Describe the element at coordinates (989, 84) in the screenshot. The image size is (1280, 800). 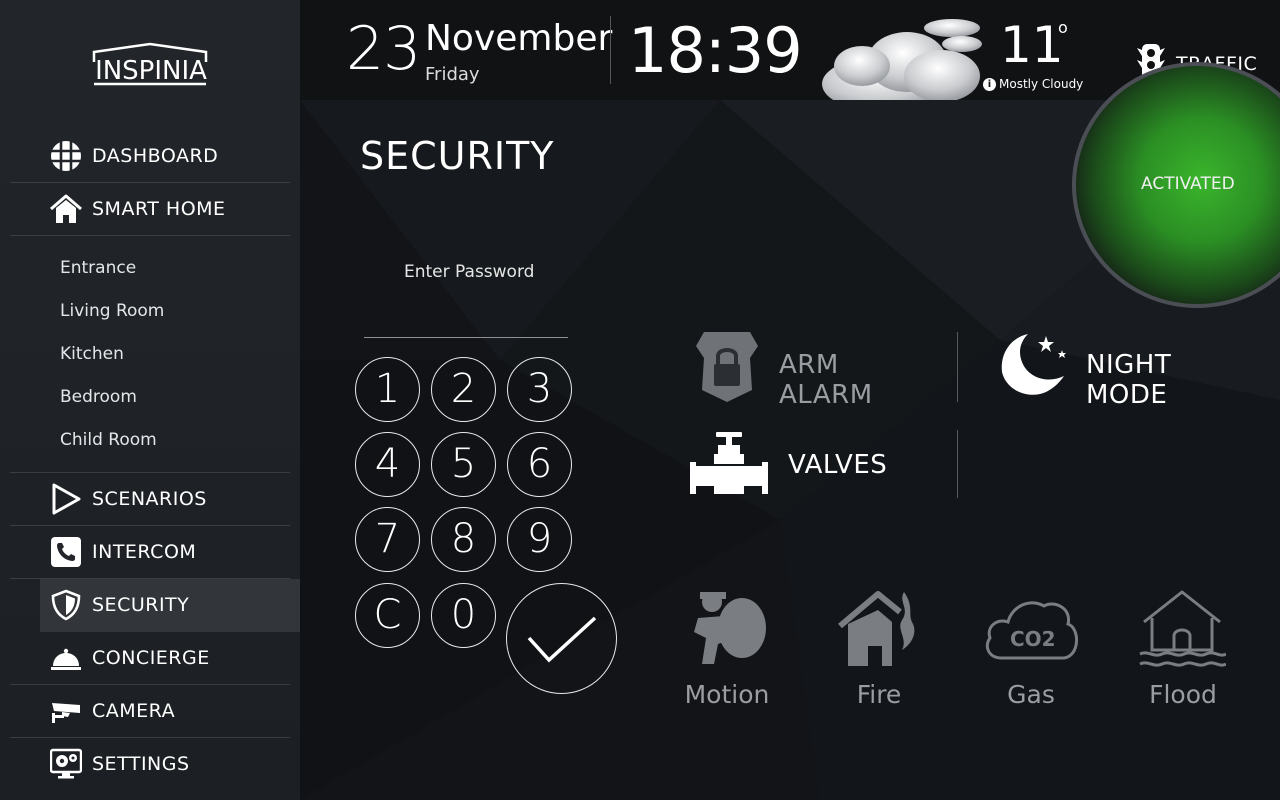
I see `info-icon: i` at that location.